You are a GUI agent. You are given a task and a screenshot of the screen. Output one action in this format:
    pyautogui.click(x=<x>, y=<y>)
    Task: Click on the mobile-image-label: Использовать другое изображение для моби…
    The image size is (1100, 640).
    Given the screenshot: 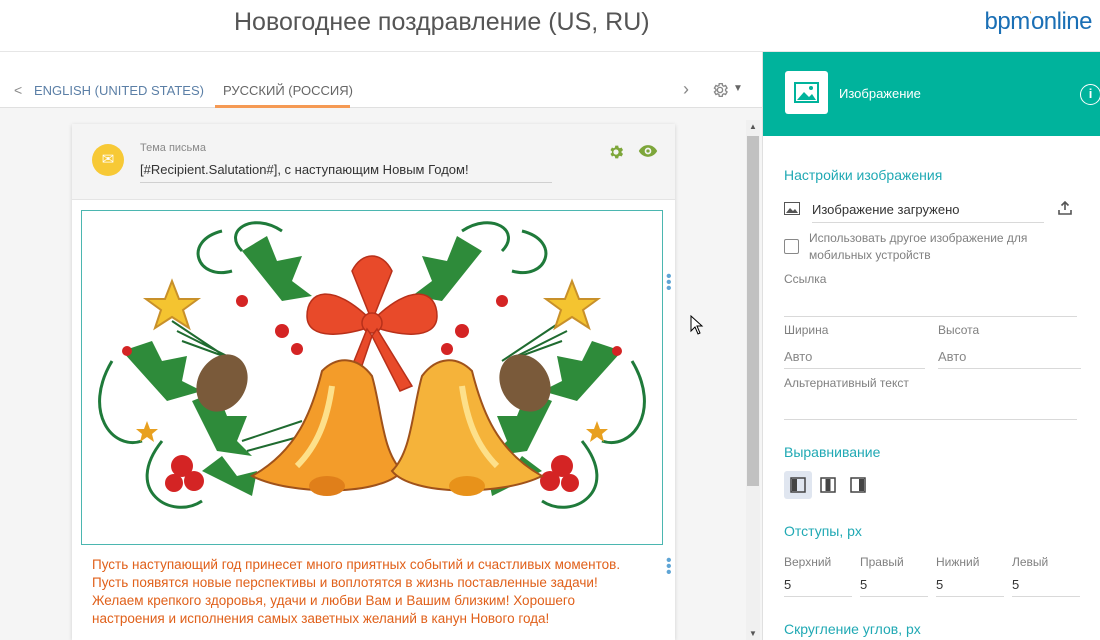 What is the action you would take?
    pyautogui.click(x=918, y=246)
    